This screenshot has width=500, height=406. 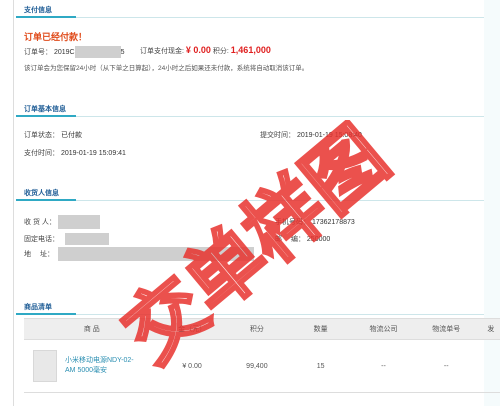 I want to click on total-value: ¥ 0.00, so click(x=198, y=50).